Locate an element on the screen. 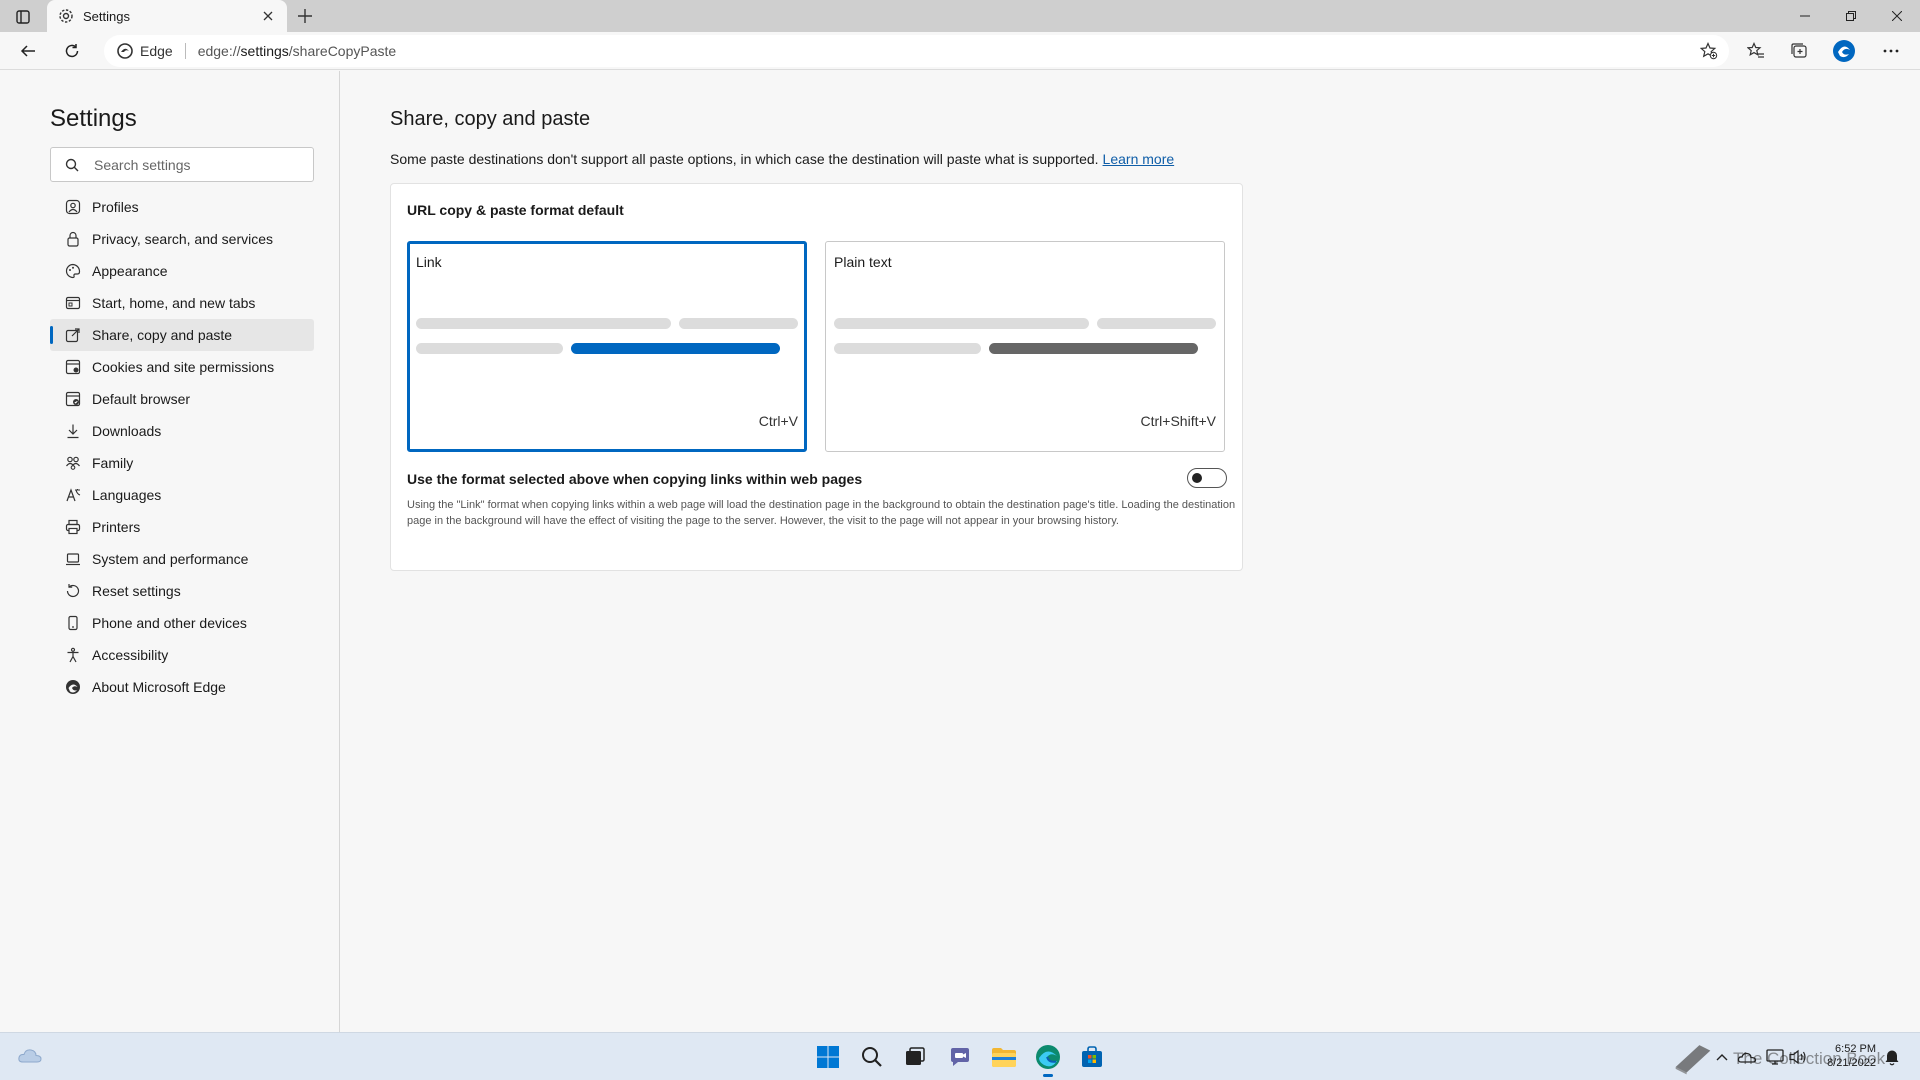 This screenshot has width=1920, height=1080. add-favorite-button is located at coordinates (1709, 51).